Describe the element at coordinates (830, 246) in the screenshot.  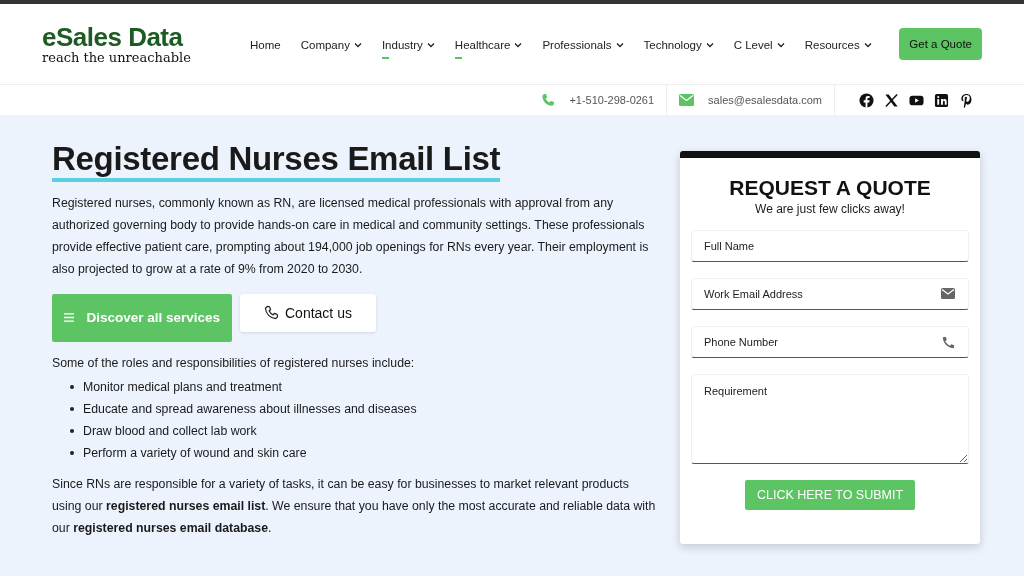
I see `name-field: Full Name` at that location.